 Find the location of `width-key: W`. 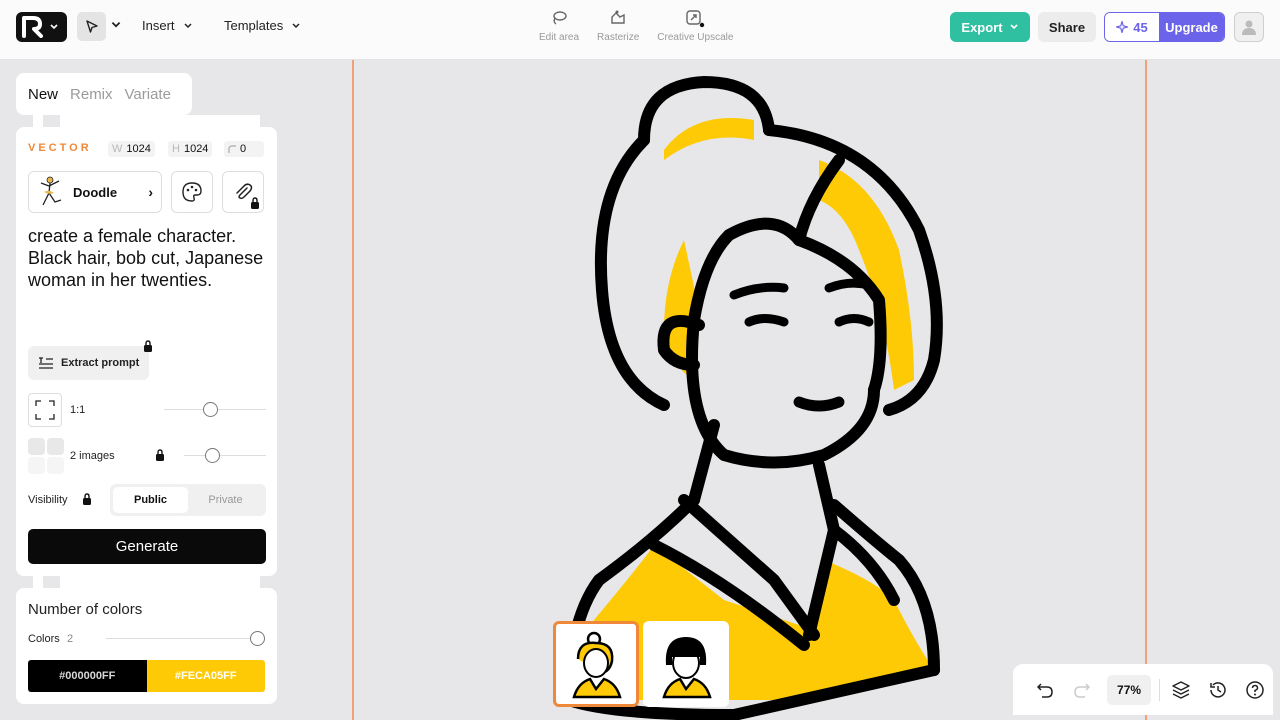

width-key: W is located at coordinates (117, 149).